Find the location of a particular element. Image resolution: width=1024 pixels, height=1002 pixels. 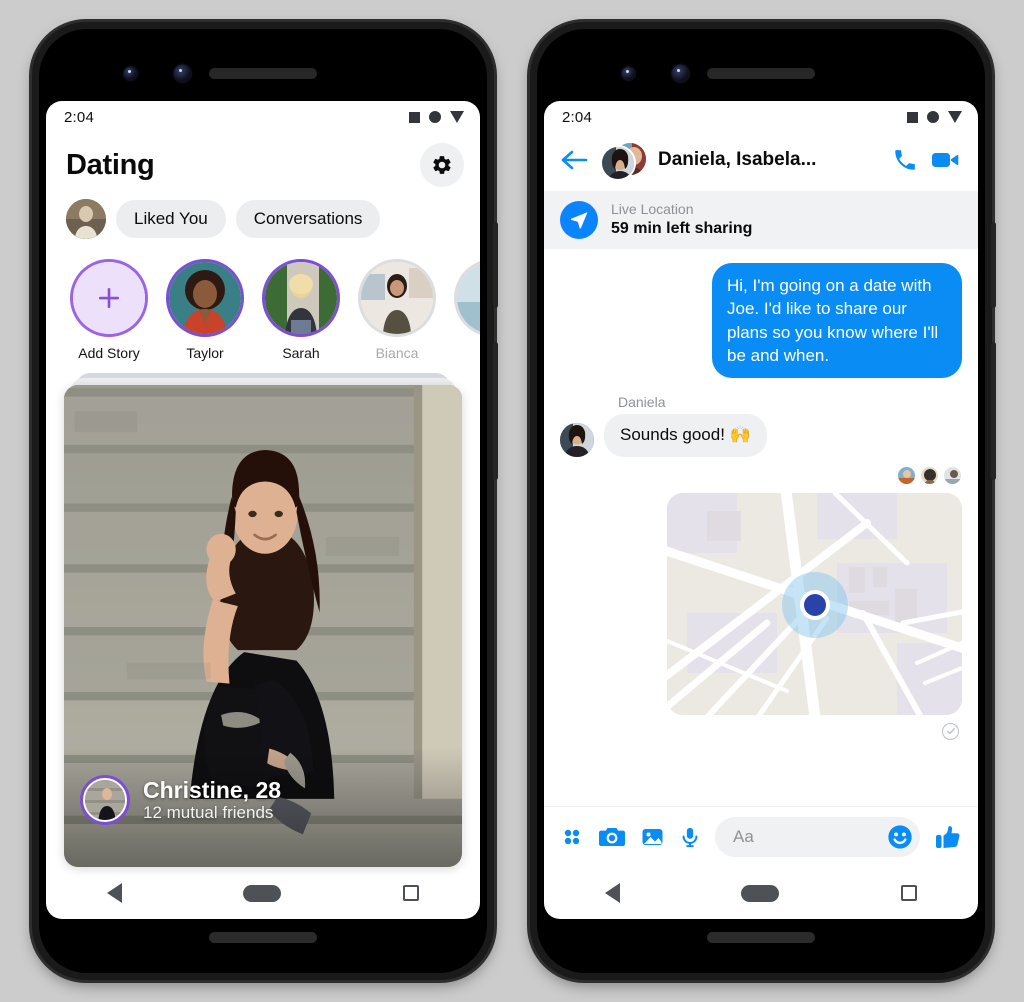

story-add: Add Story is located at coordinates (109, 310).